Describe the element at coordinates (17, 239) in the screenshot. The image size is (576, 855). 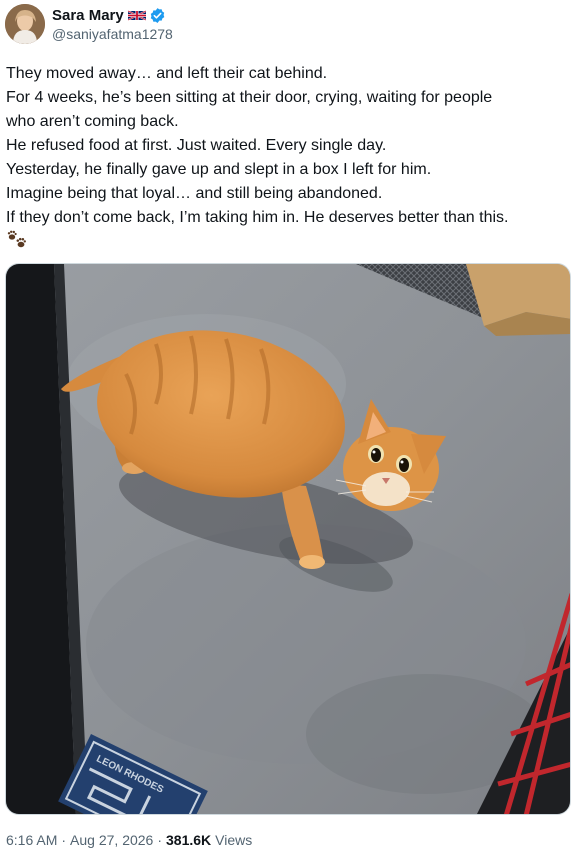
I see `paw-prints-icon` at that location.